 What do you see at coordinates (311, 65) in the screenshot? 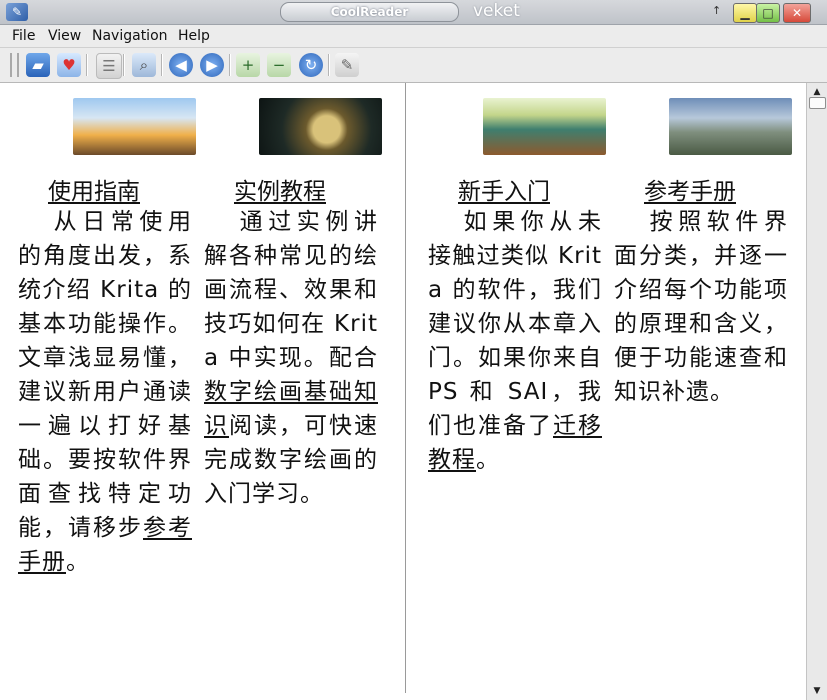
I see `rotate-icon: ↻` at bounding box center [311, 65].